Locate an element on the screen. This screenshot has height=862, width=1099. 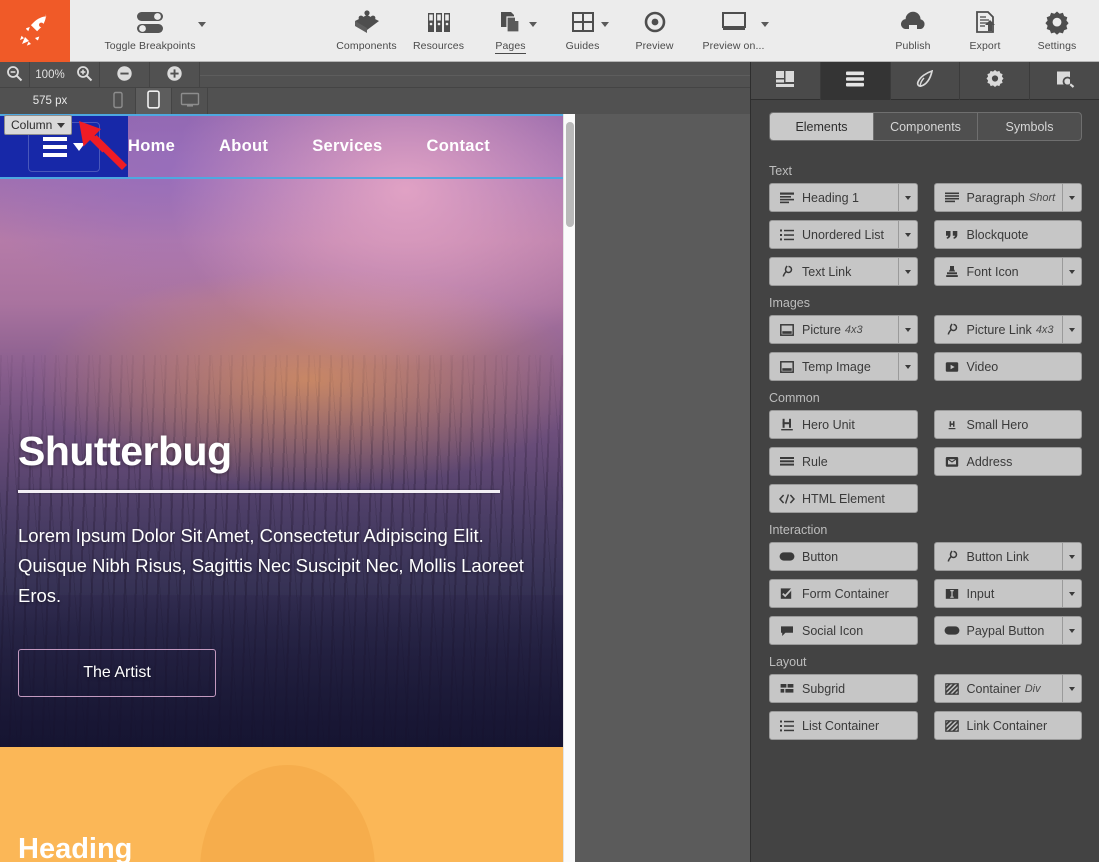
toolbar-button-pages: Pages is located at coordinates (511, 31).